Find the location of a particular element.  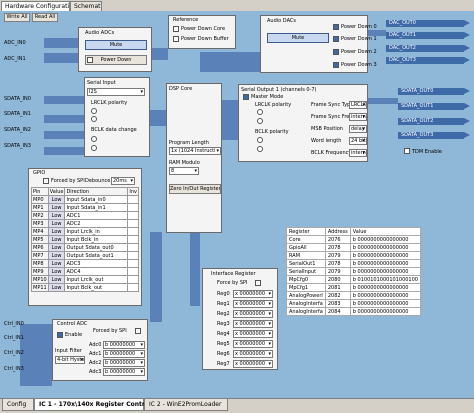

adc-power-down-button: Power Down is located at coordinates (116, 60).